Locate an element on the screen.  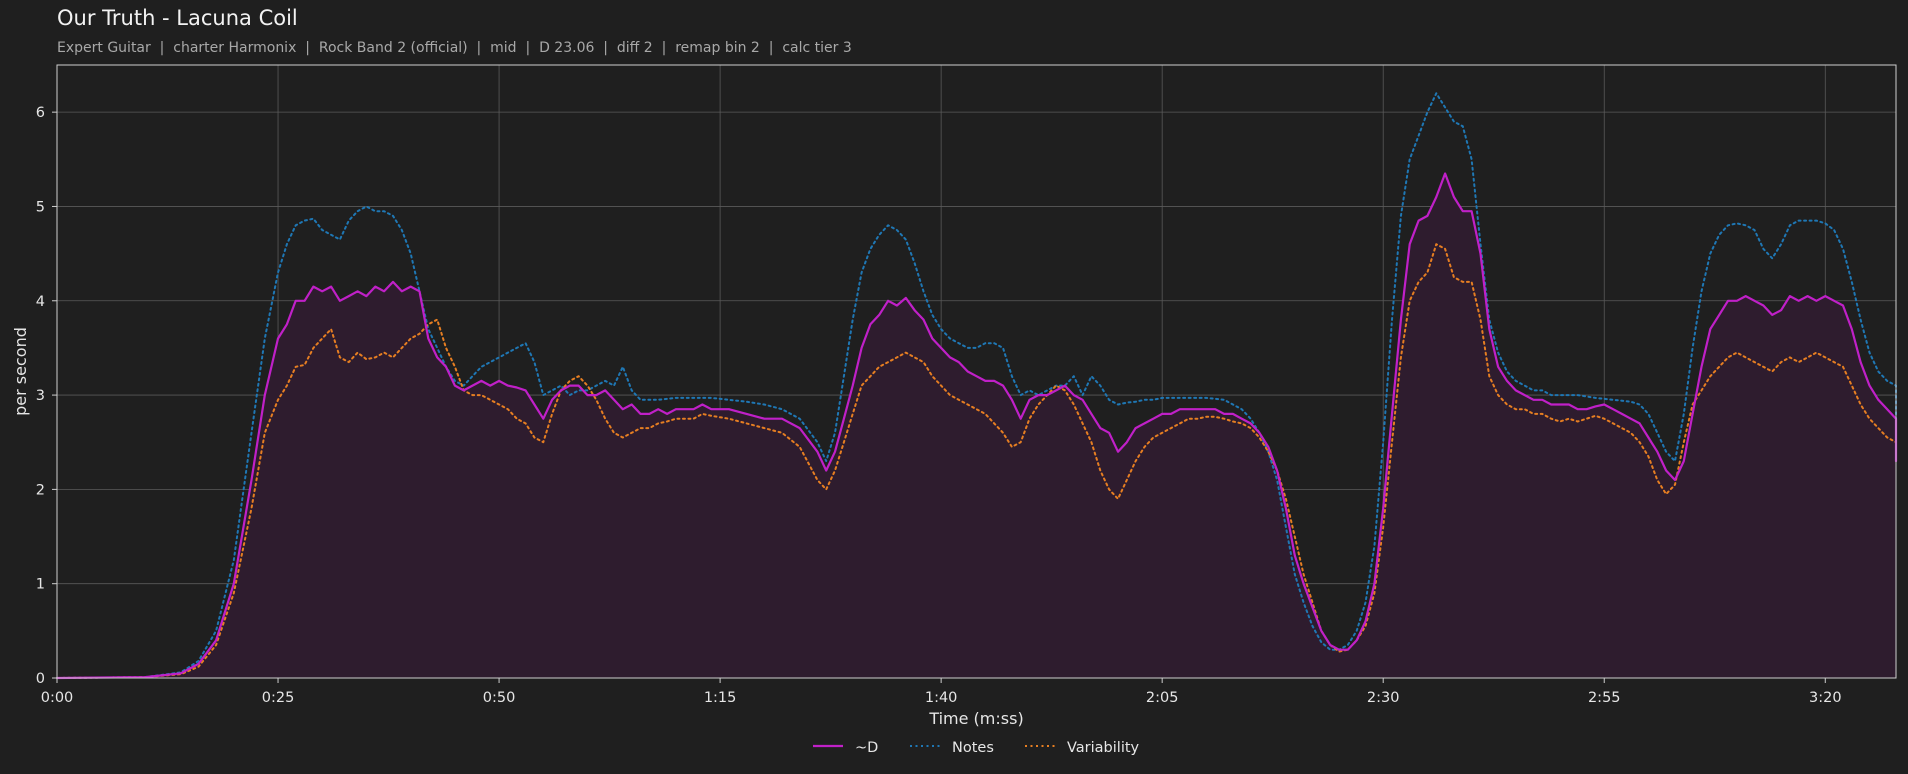
x-tick-label: 1:15 is located at coordinates (720, 698).